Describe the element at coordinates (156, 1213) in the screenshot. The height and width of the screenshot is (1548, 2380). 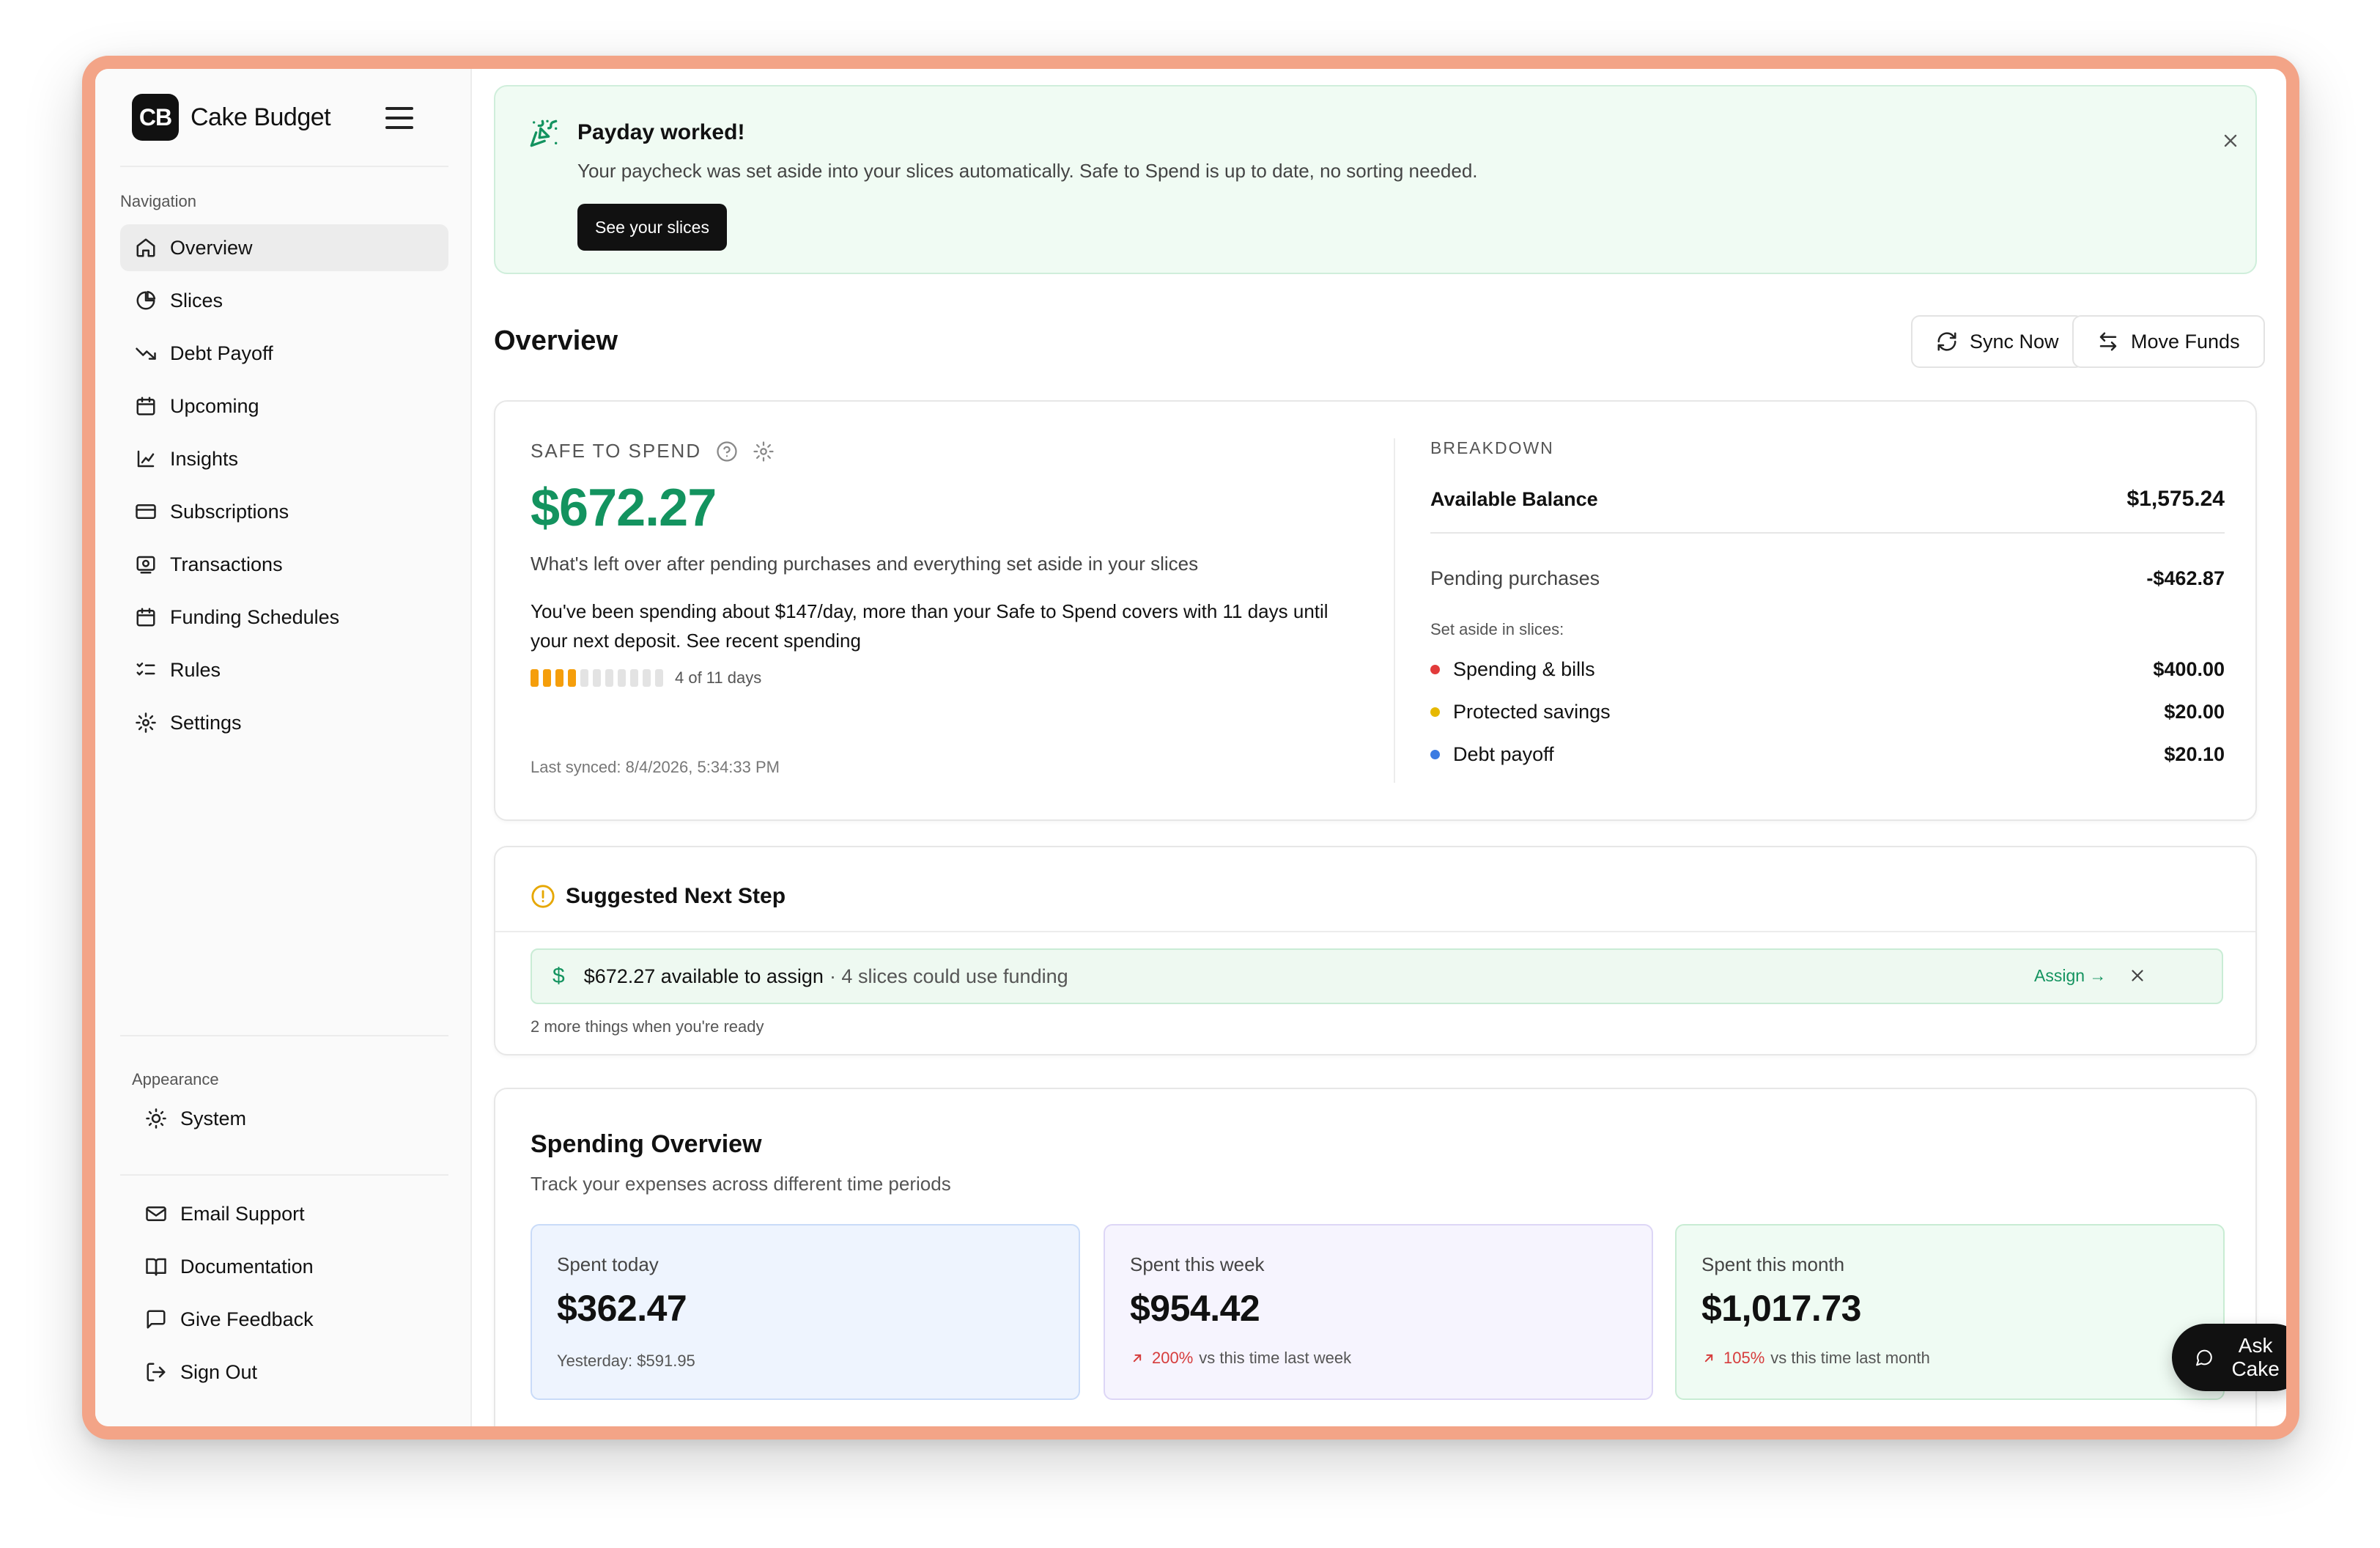
I see `mail-icon` at that location.